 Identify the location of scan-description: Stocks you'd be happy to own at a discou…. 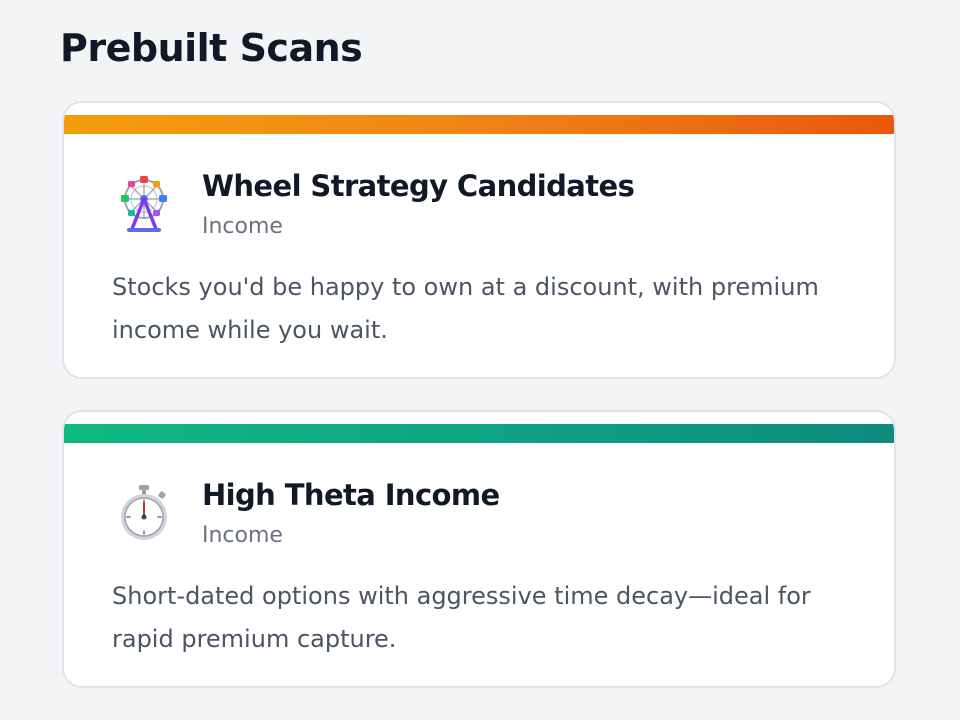
(465, 308).